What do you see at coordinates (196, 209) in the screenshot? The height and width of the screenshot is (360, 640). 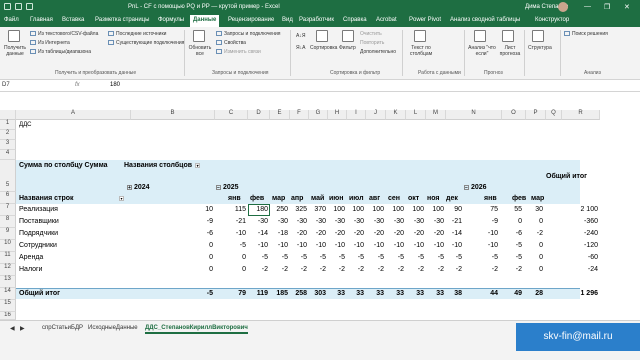 I see `value-cell: 10` at bounding box center [196, 209].